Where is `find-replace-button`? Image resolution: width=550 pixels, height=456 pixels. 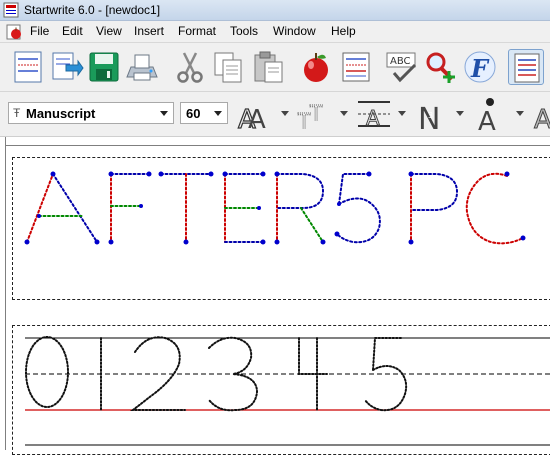
find-replace-button is located at coordinates (440, 67).